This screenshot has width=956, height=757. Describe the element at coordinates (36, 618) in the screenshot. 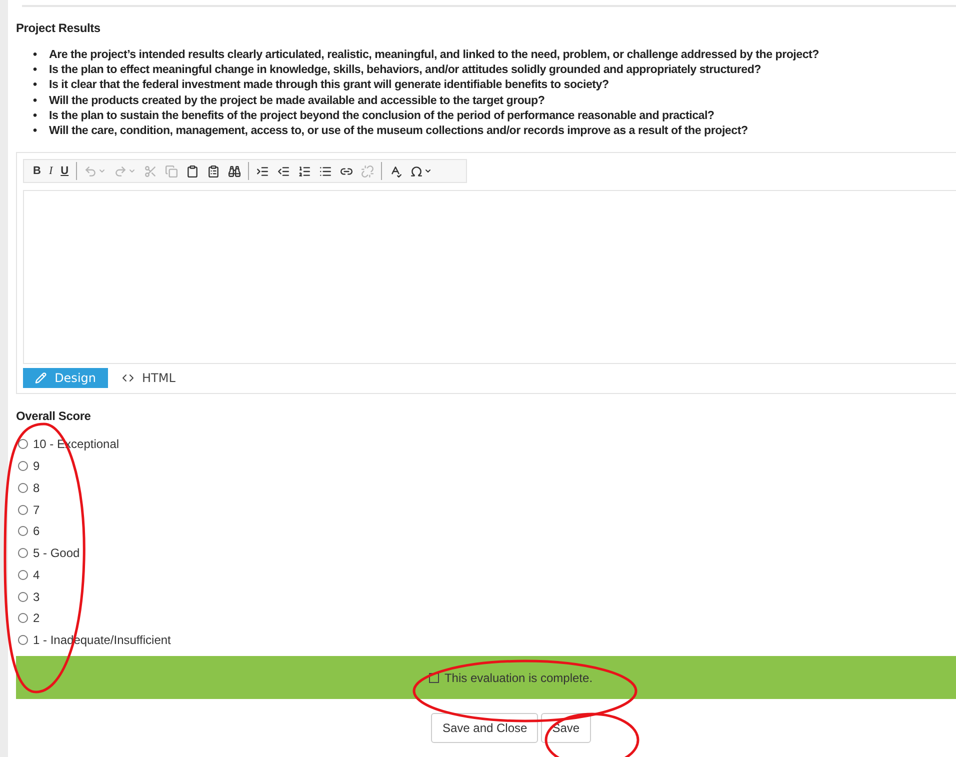

I see `option-label: 2` at that location.